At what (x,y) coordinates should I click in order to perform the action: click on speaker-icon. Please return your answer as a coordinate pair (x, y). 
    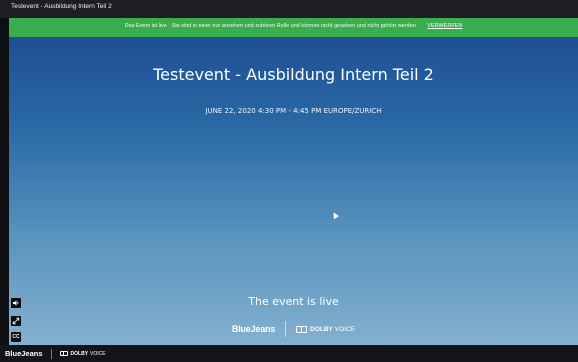
    Looking at the image, I should click on (16, 303).